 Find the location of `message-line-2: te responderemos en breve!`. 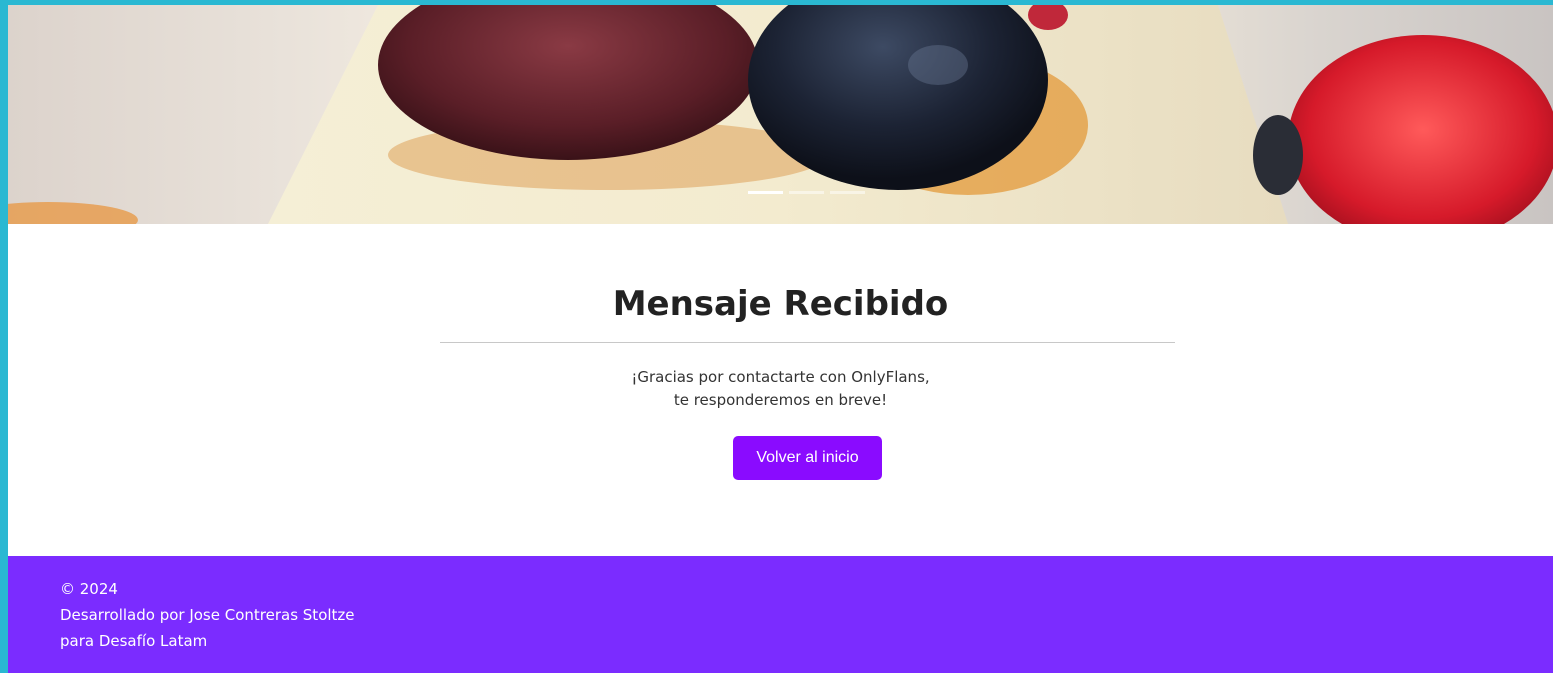

message-line-2: te responderemos en breve! is located at coordinates (780, 400).